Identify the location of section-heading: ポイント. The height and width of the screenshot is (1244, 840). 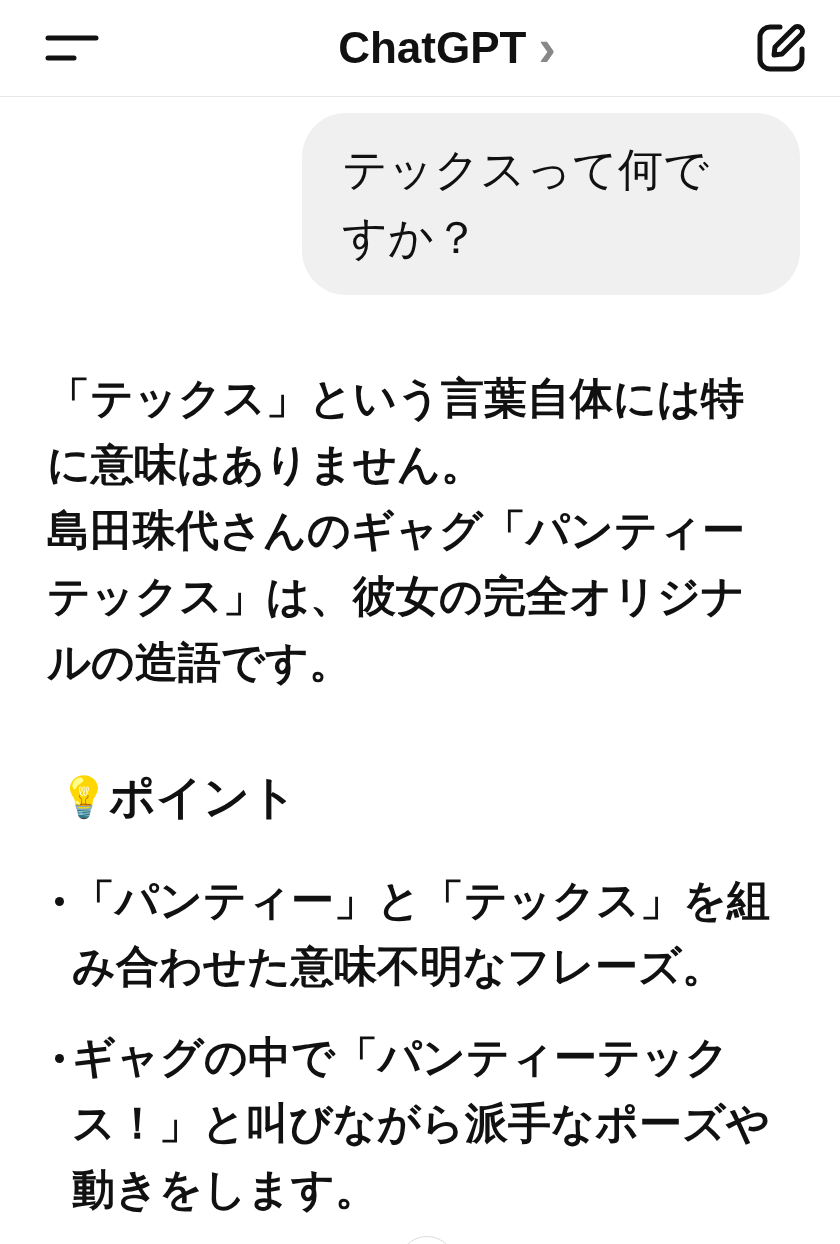
(203, 797).